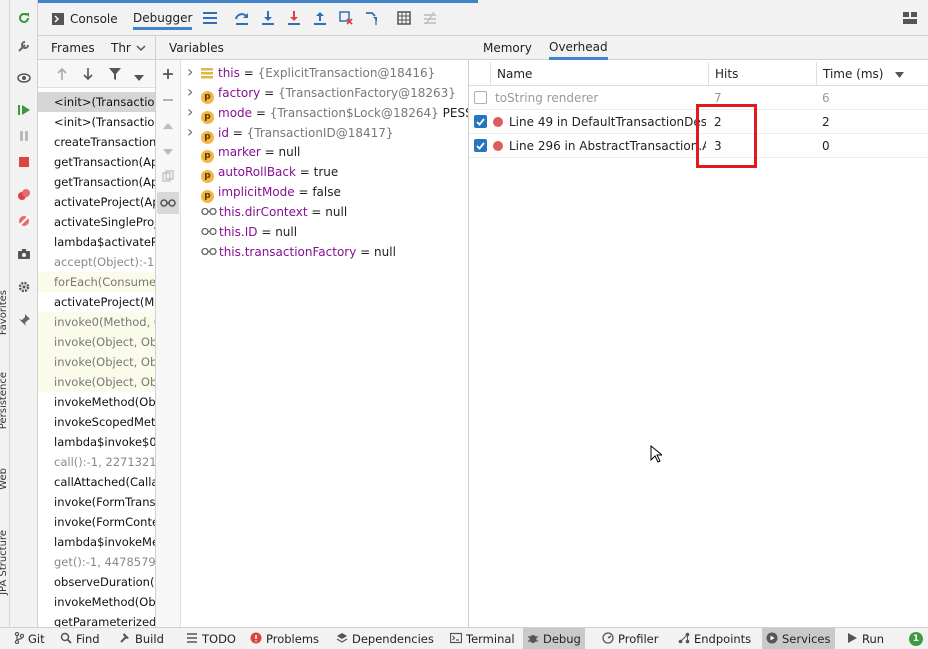 The height and width of the screenshot is (649, 928). I want to click on trace-stream-icon, so click(430, 18).